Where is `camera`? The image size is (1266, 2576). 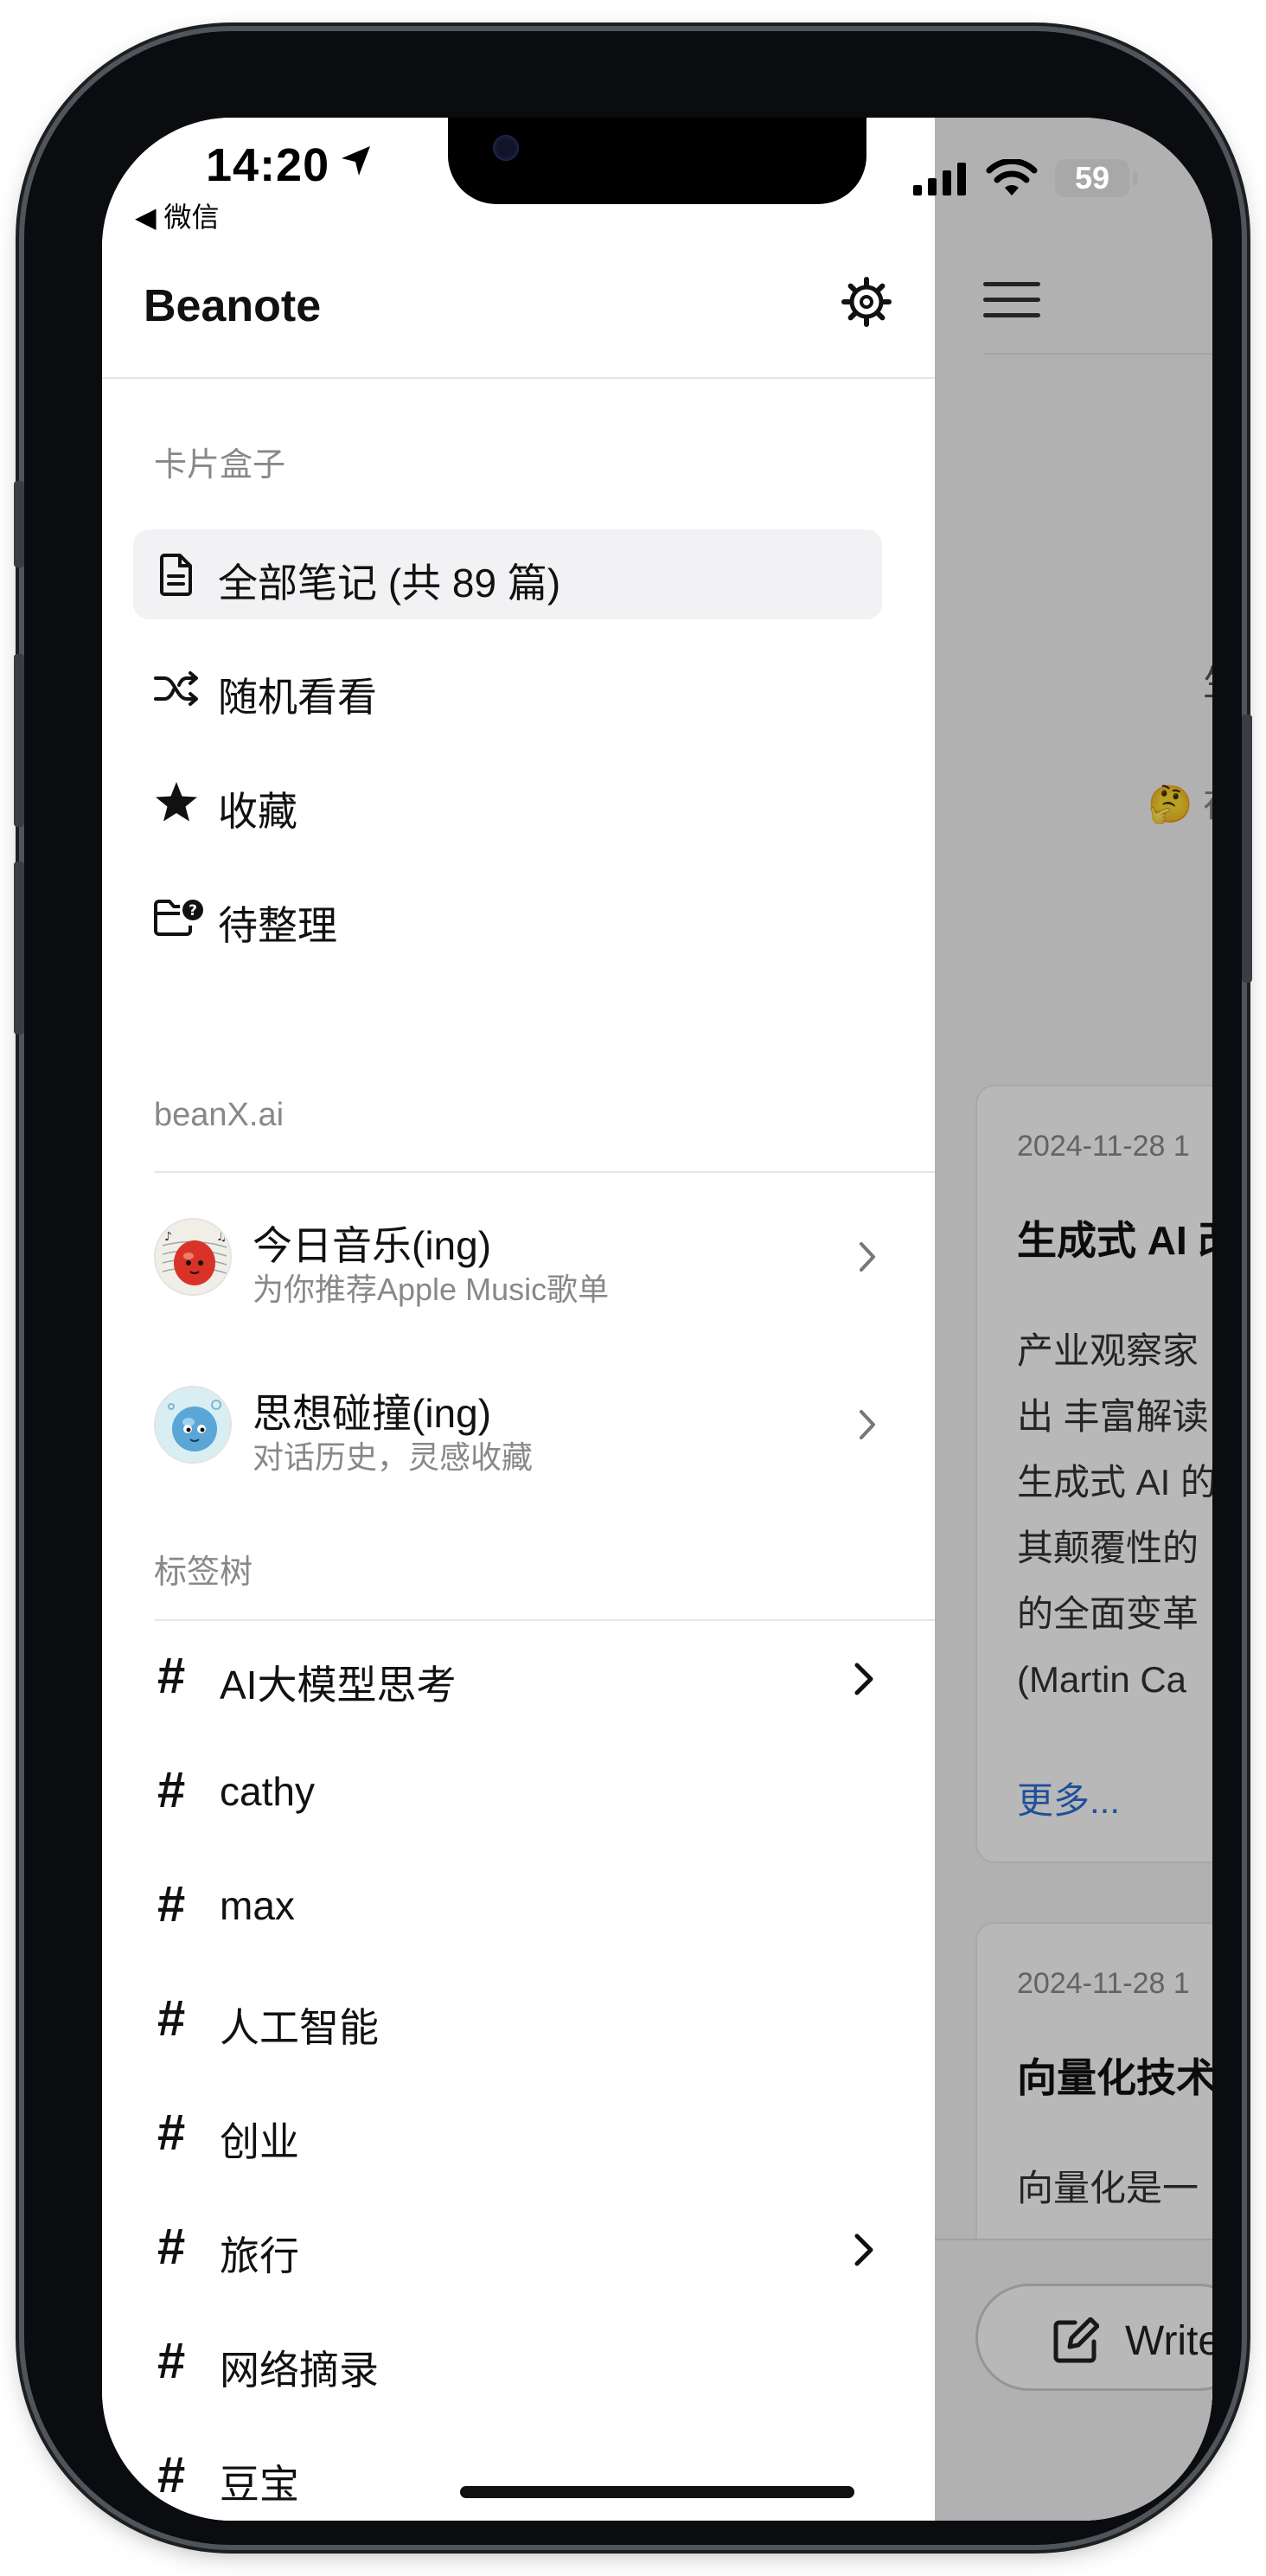 camera is located at coordinates (506, 148).